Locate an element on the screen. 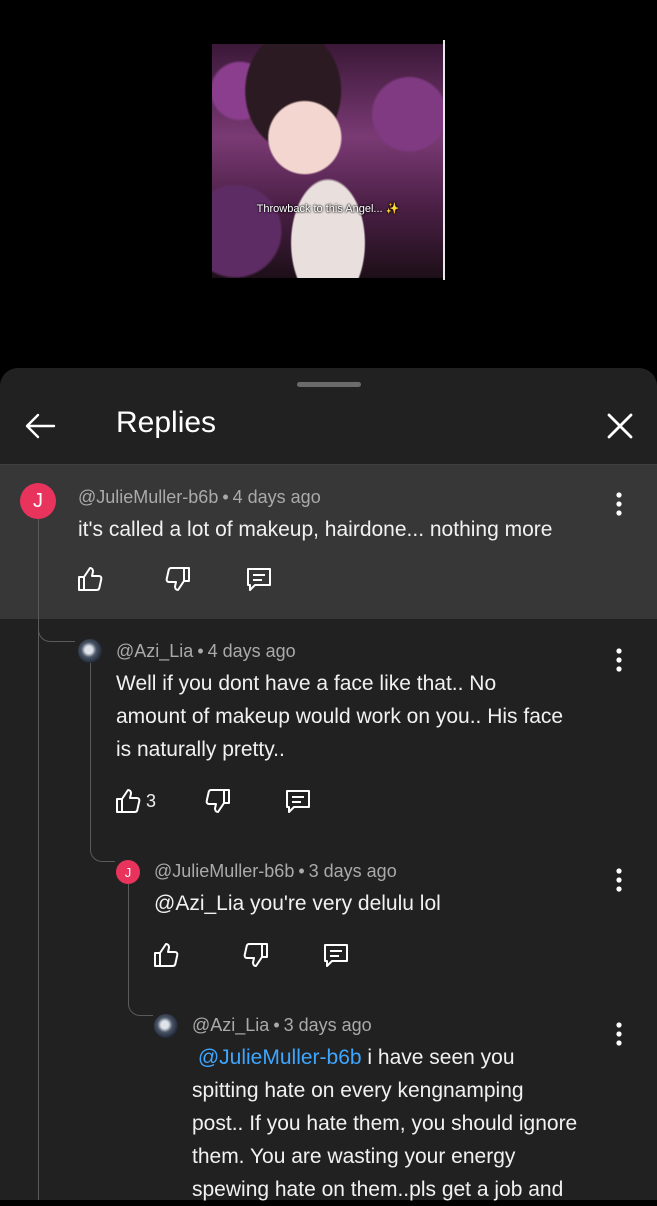  comment-text: @Azi_Lia you're very delulu lol is located at coordinates (297, 903).